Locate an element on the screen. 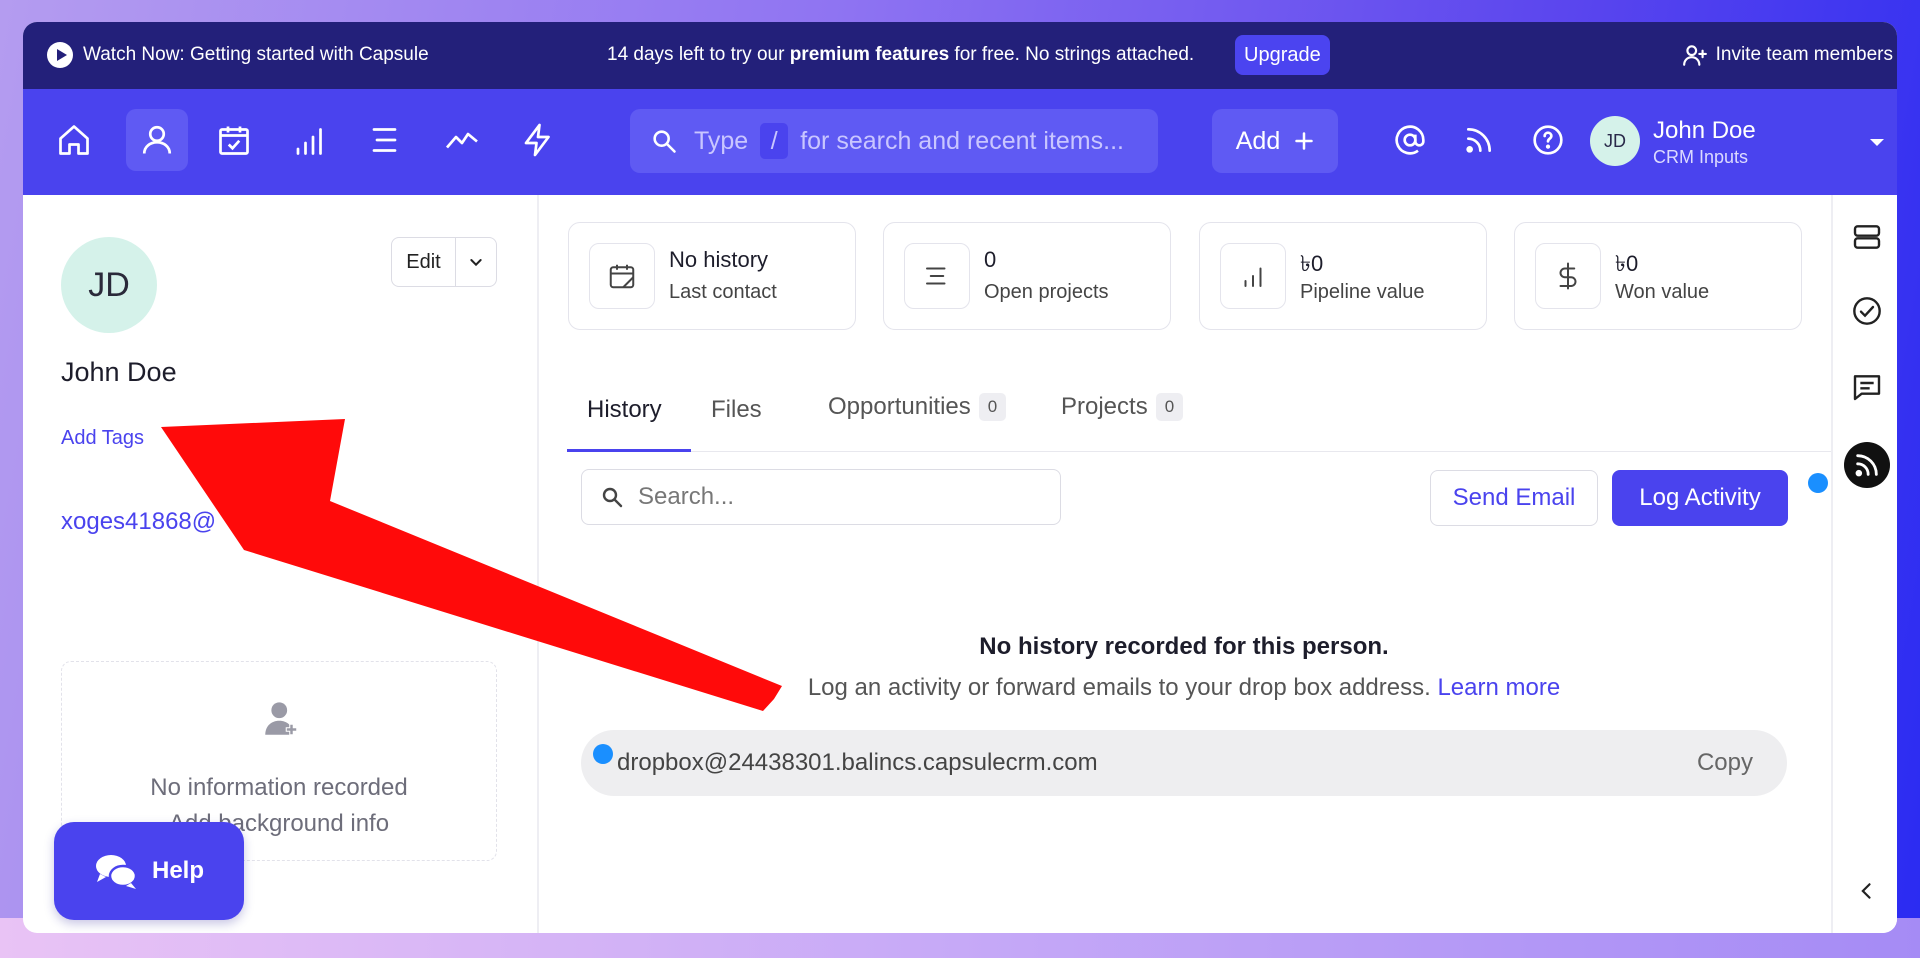 Image resolution: width=1920 pixels, height=958 pixels. tab-projects: Projects 0 is located at coordinates (1122, 407).